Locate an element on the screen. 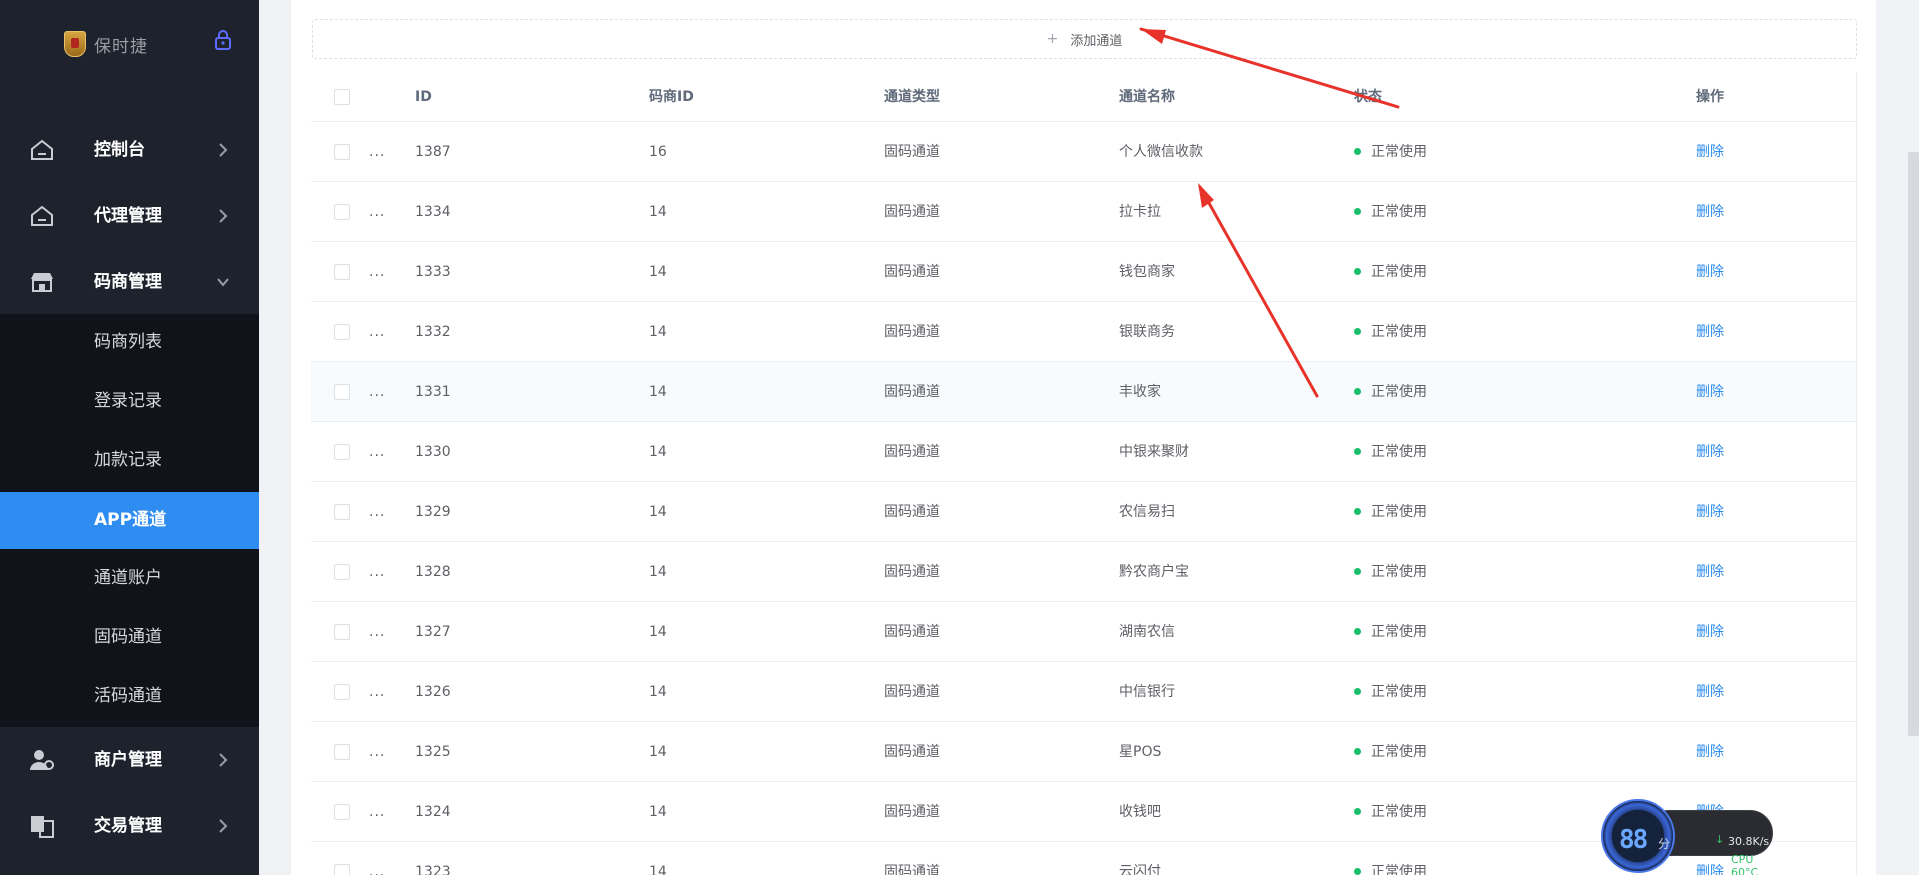  cell-channel-name: 云闪付 is located at coordinates (1140, 869).